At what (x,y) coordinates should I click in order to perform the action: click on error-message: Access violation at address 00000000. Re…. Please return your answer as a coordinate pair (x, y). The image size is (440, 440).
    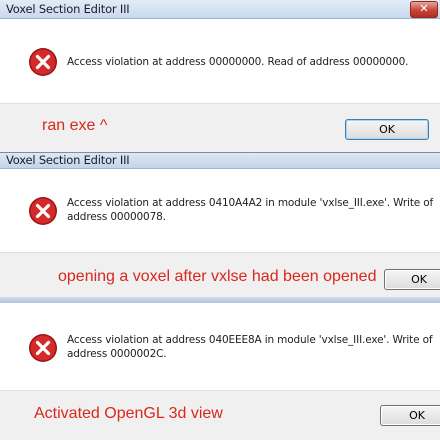
    Looking at the image, I should click on (237, 62).